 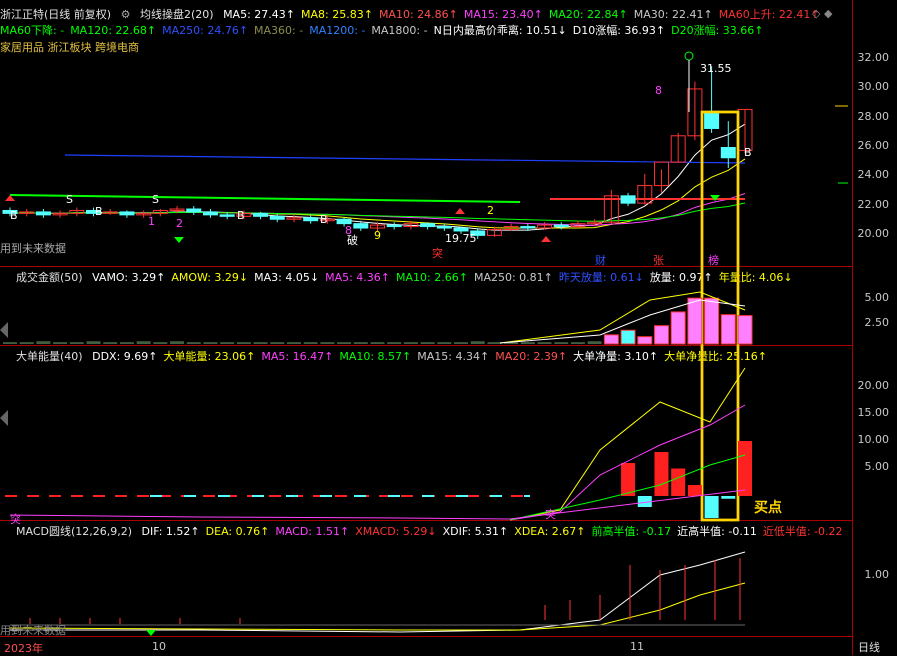 What do you see at coordinates (490, 210) in the screenshot?
I see `marker-2b: 2` at bounding box center [490, 210].